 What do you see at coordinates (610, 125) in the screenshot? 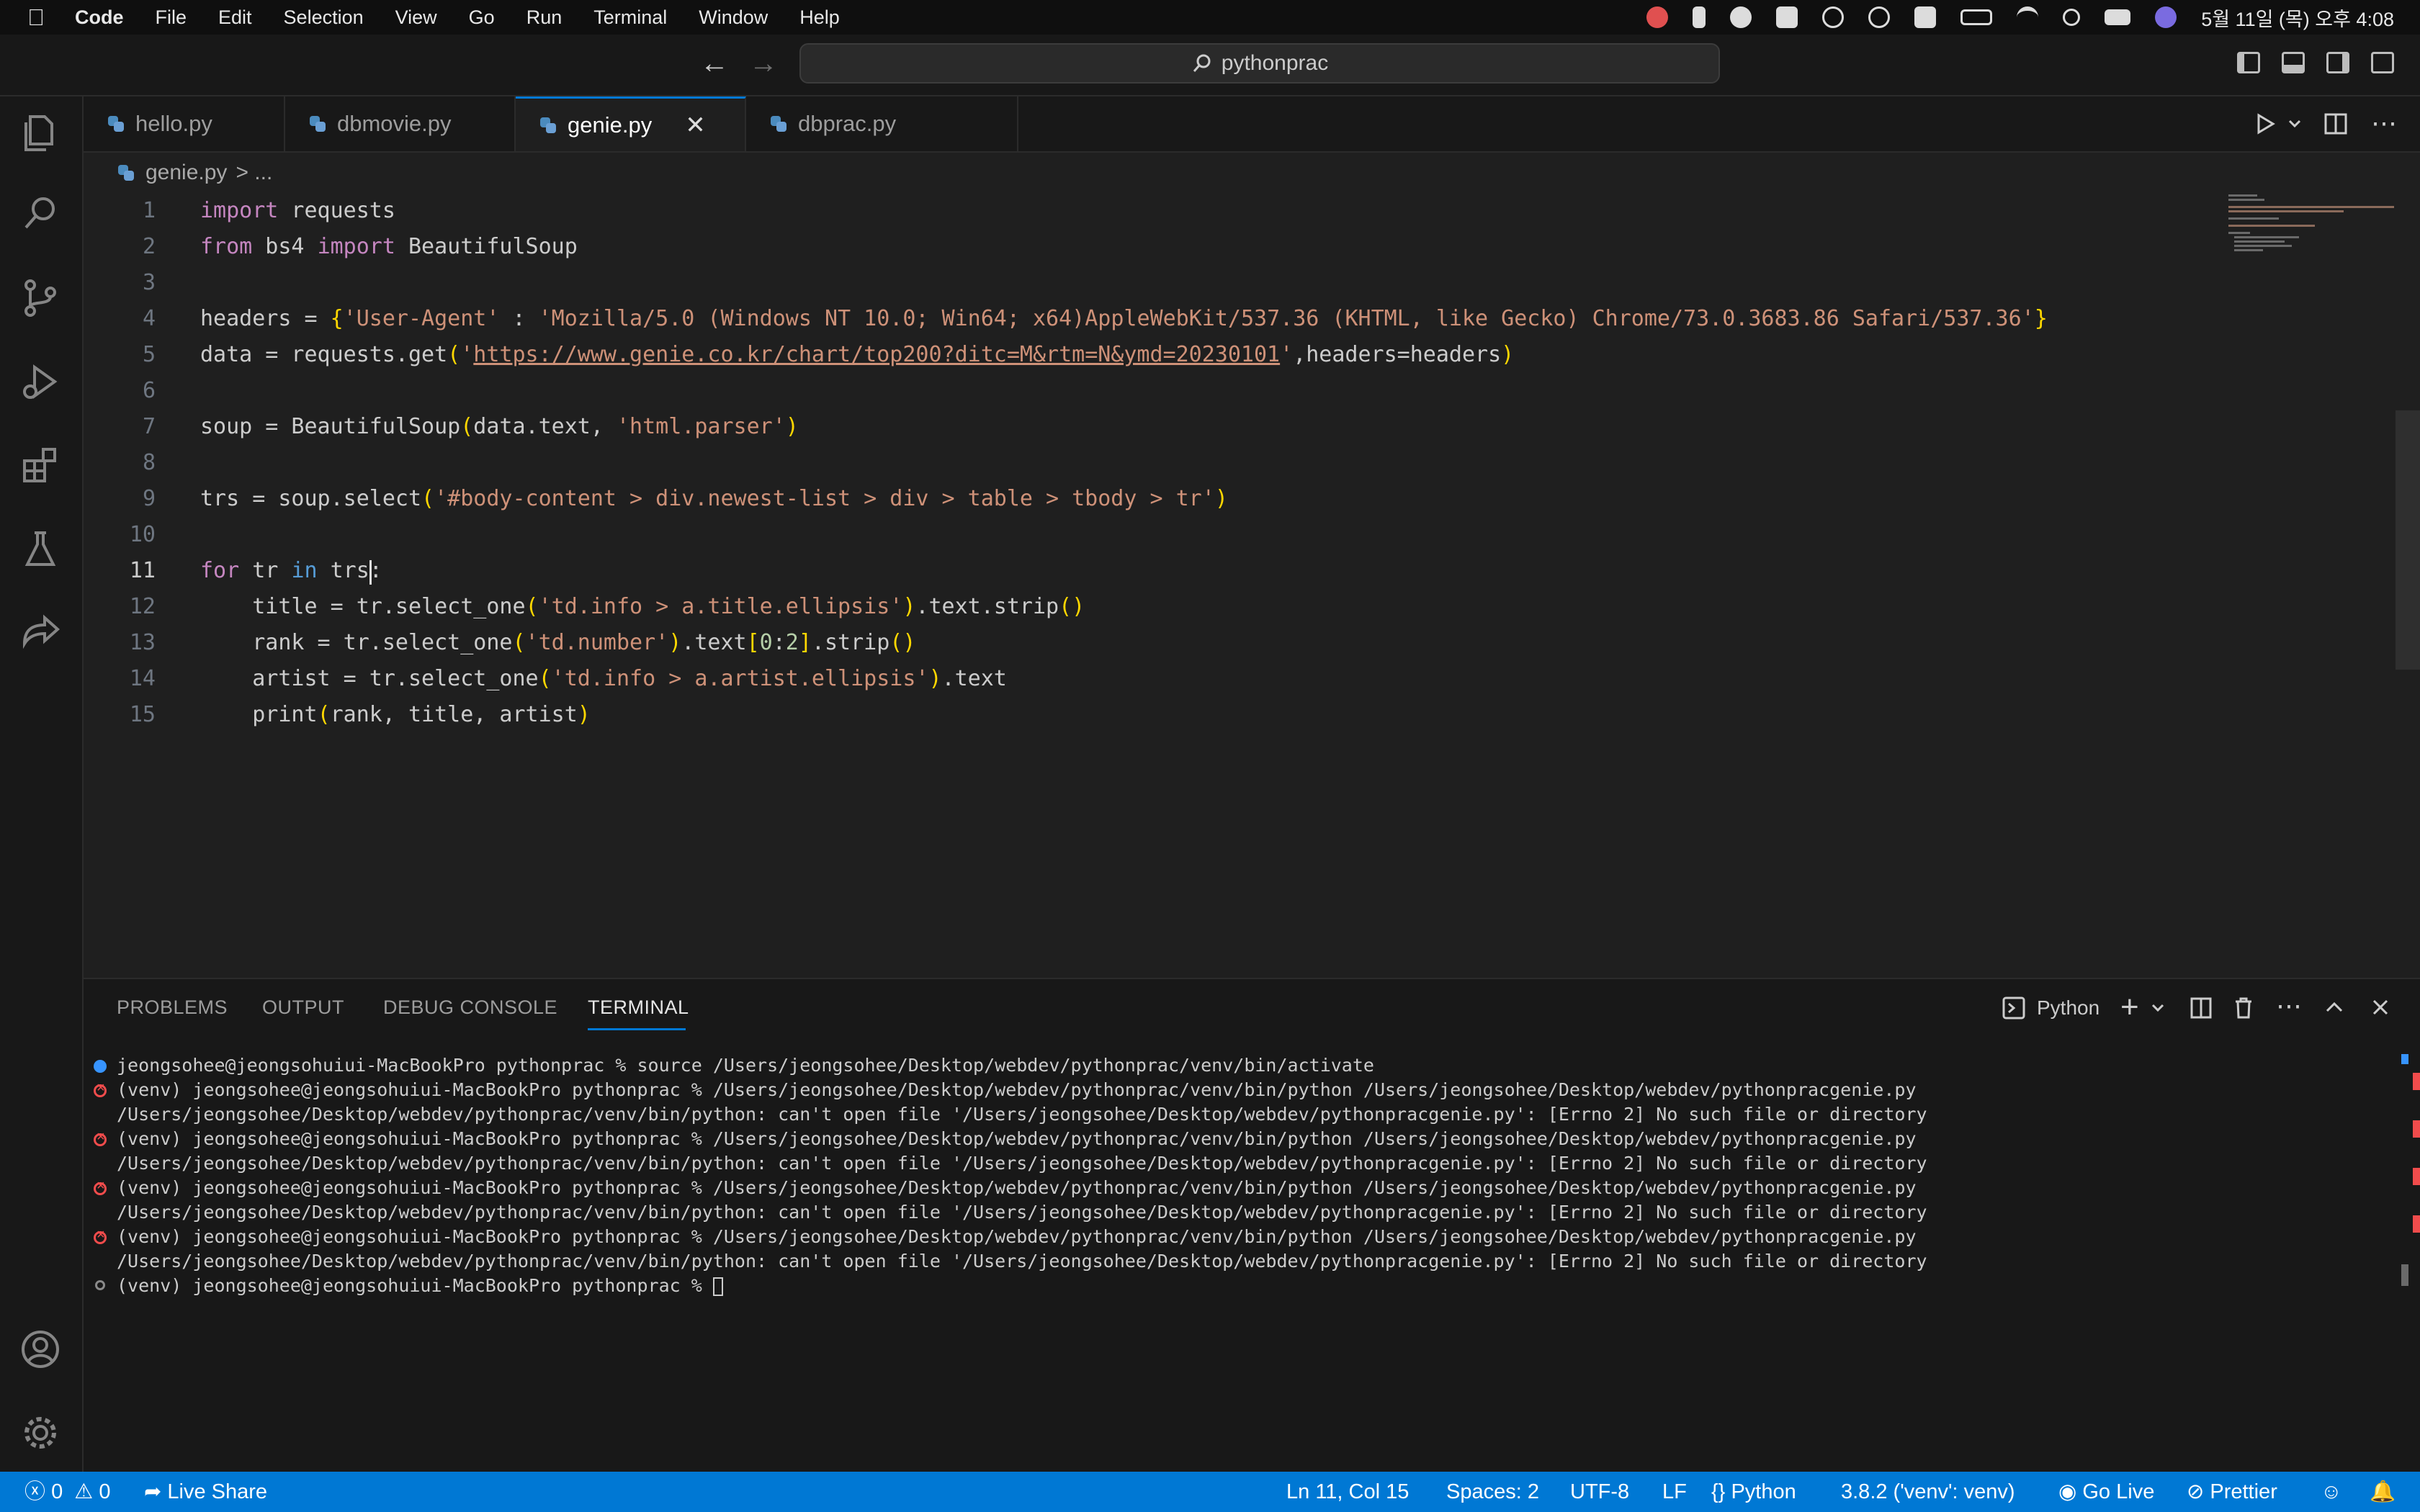
I see `tab-label: genie.py` at bounding box center [610, 125].